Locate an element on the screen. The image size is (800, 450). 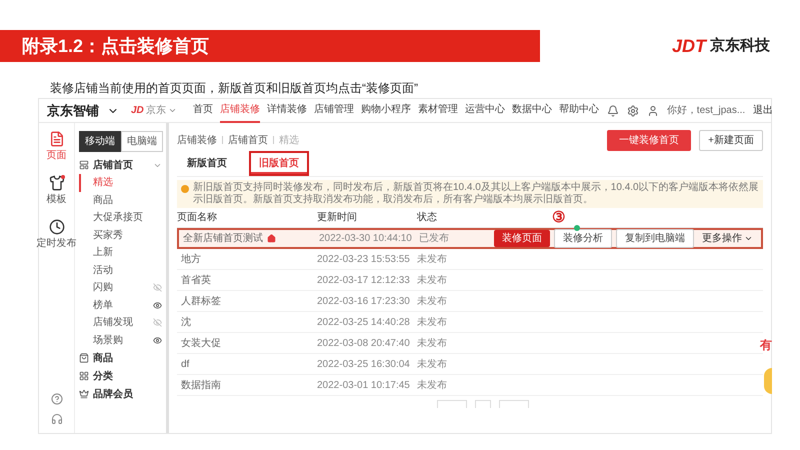
notice-text: 新旧版首页支持同时装修发布，同时发布后，新版首页将在10.4.0及其以上客户端版本中展示，10.4.0以下的客户端版本将依然展示旧版首页。新版首页支持取消发布功能，取消发布后，所有客户端版本均展示旧版首页。 is located at coordinates (476, 194).